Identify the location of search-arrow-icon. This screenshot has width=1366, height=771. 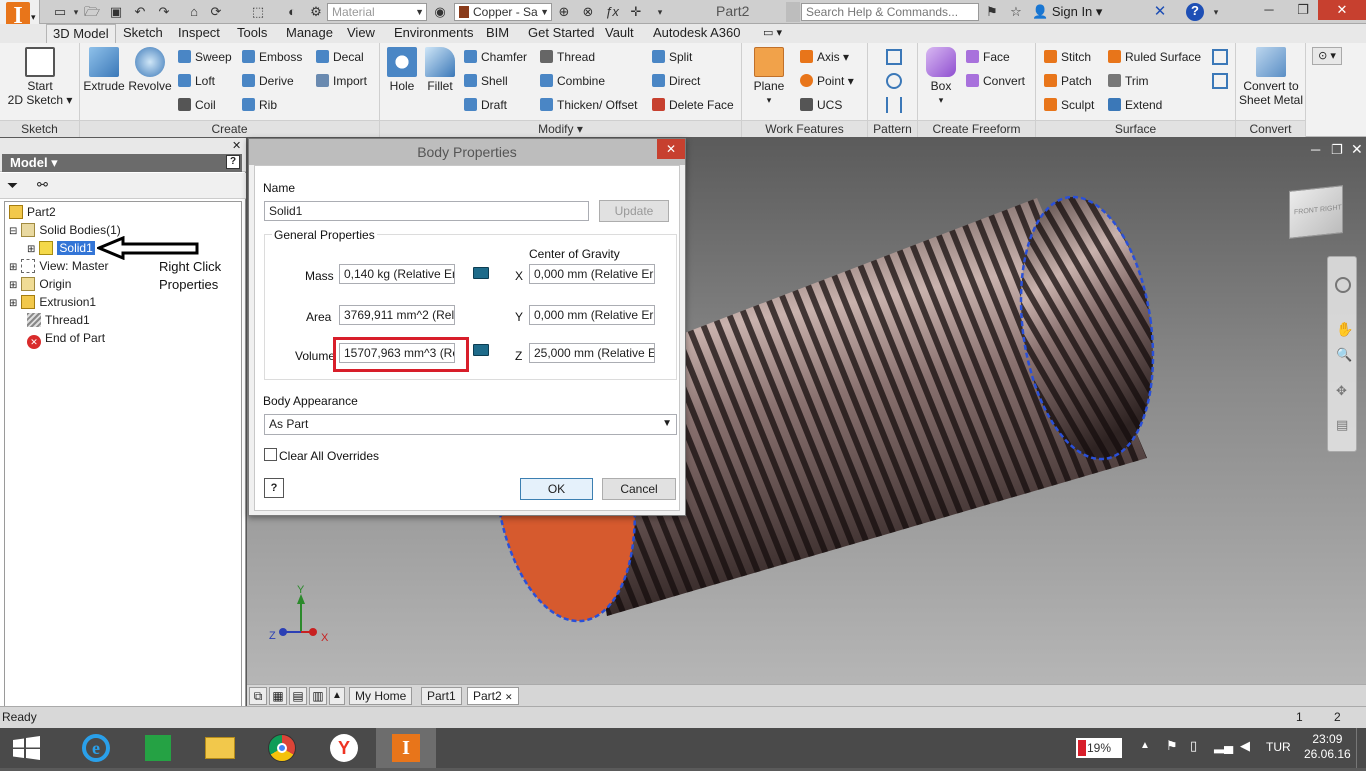
(793, 12).